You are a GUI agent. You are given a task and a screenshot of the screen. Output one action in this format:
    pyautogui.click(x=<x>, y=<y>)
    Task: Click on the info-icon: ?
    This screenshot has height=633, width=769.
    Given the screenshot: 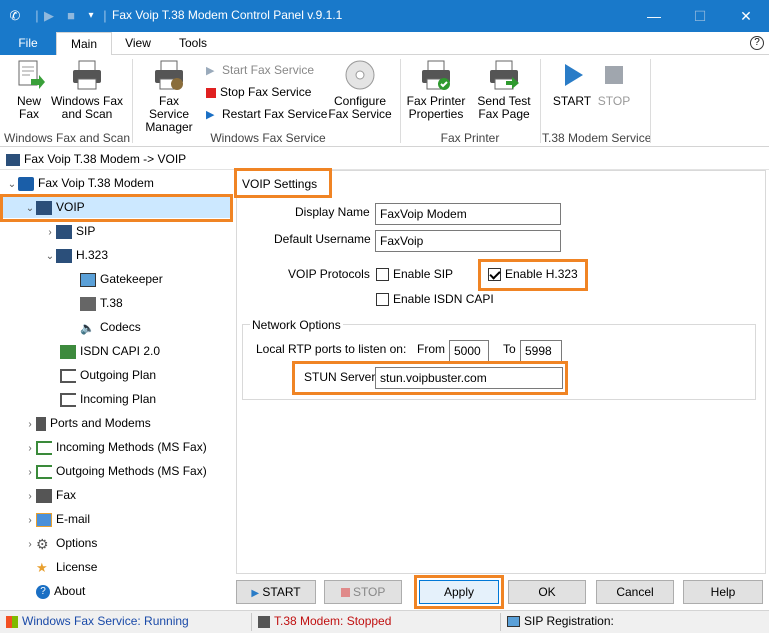 What is the action you would take?
    pyautogui.click(x=43, y=591)
    